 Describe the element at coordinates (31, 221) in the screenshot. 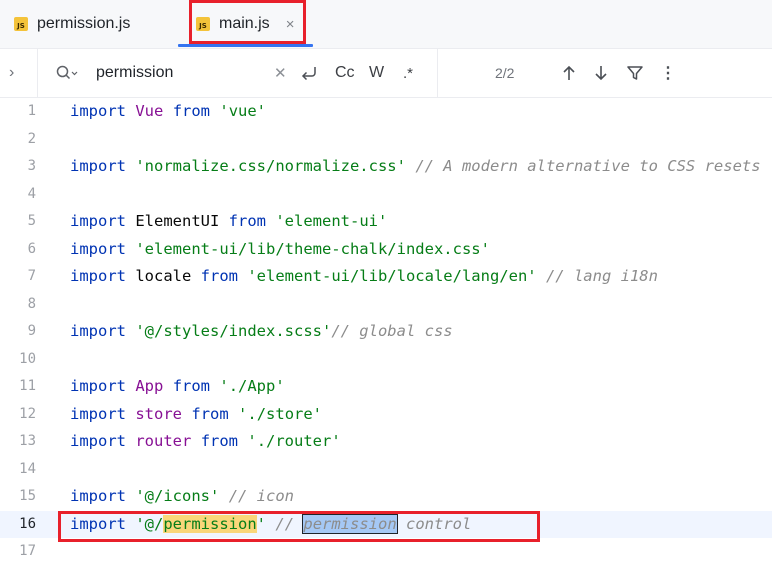

I see `line-number: 5` at that location.